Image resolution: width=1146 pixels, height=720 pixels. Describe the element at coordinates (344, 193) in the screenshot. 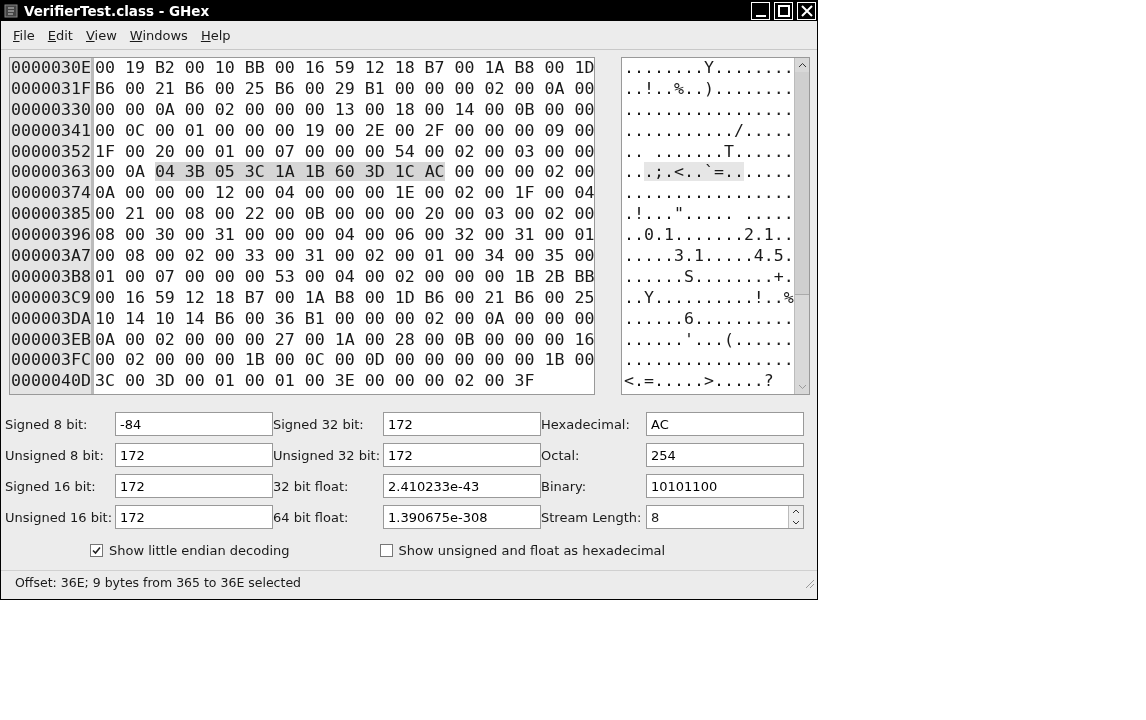

I see `hex-bytes: 0A 00 00 00 12 00 04 00 00 00 1E 00 02 00 1F 00 04` at that location.